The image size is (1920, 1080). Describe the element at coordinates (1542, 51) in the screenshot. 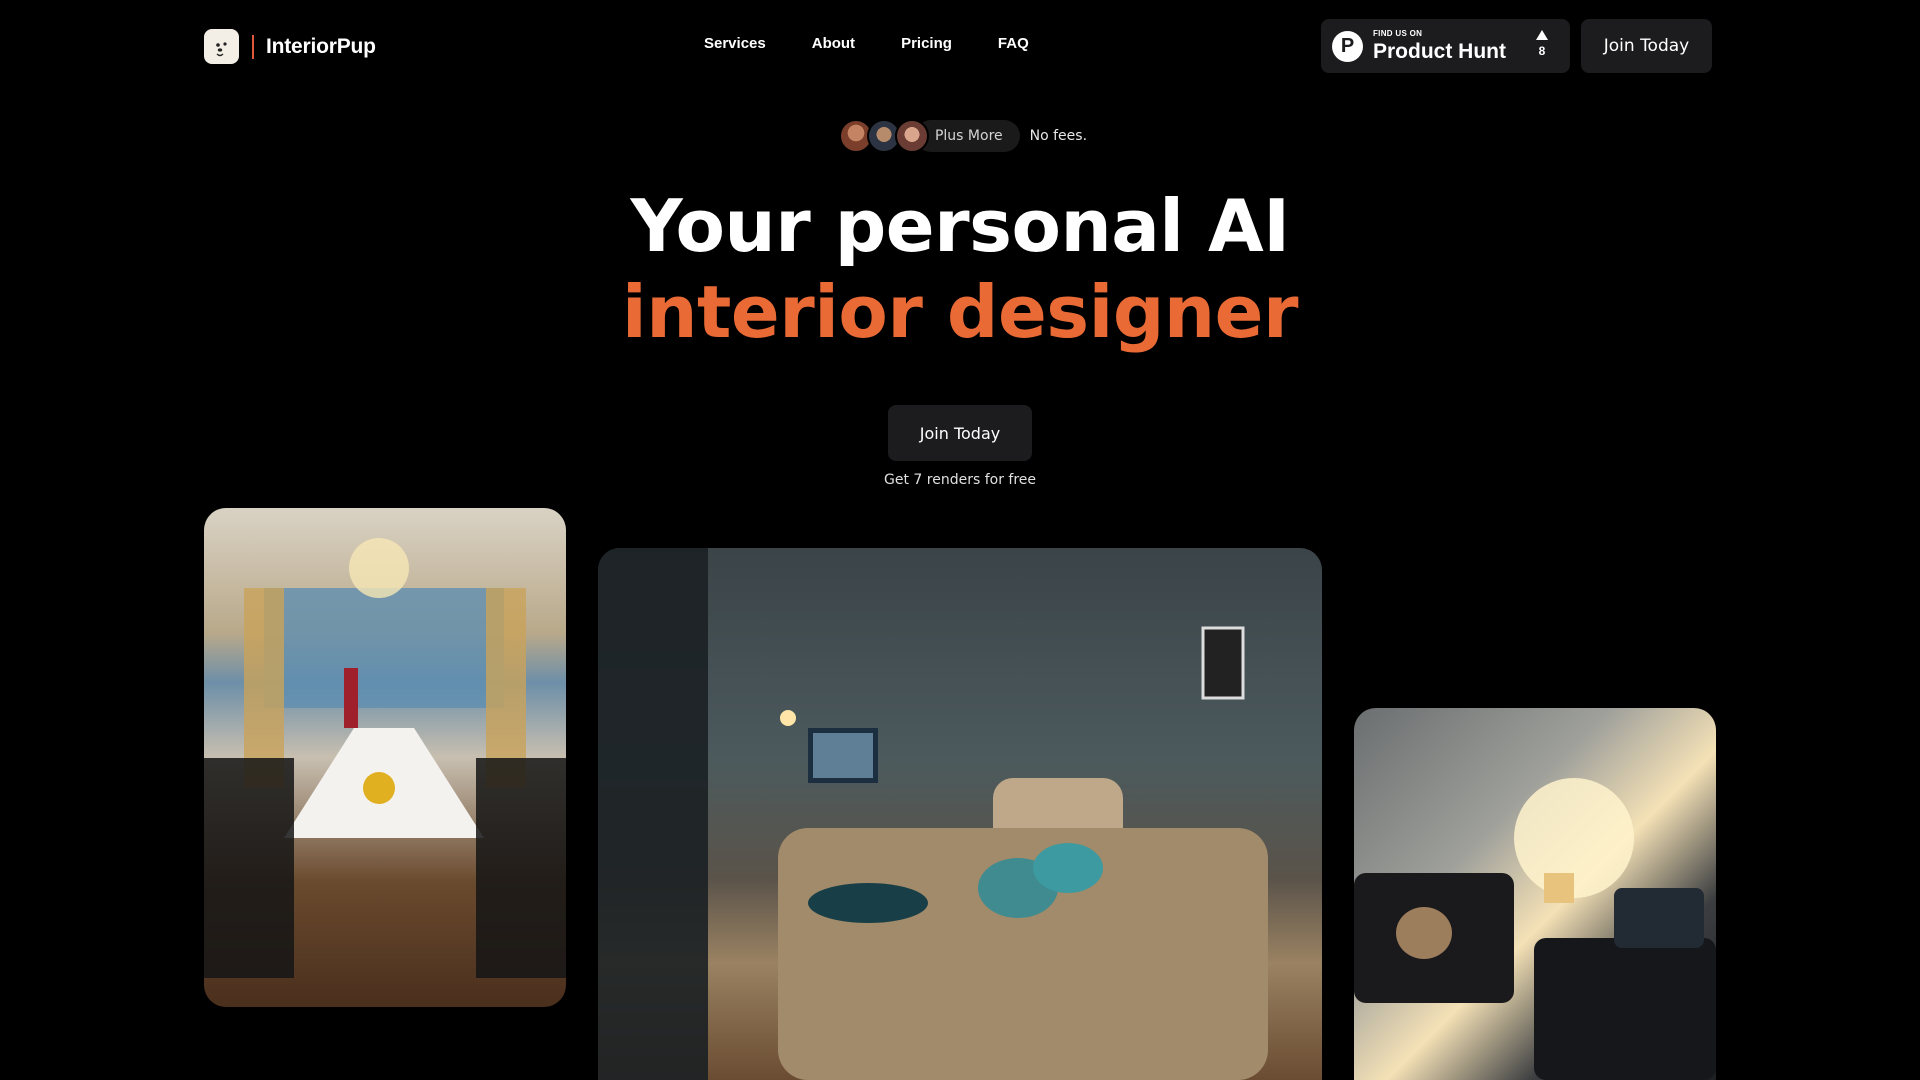

I see `upvote-count: 8` at that location.